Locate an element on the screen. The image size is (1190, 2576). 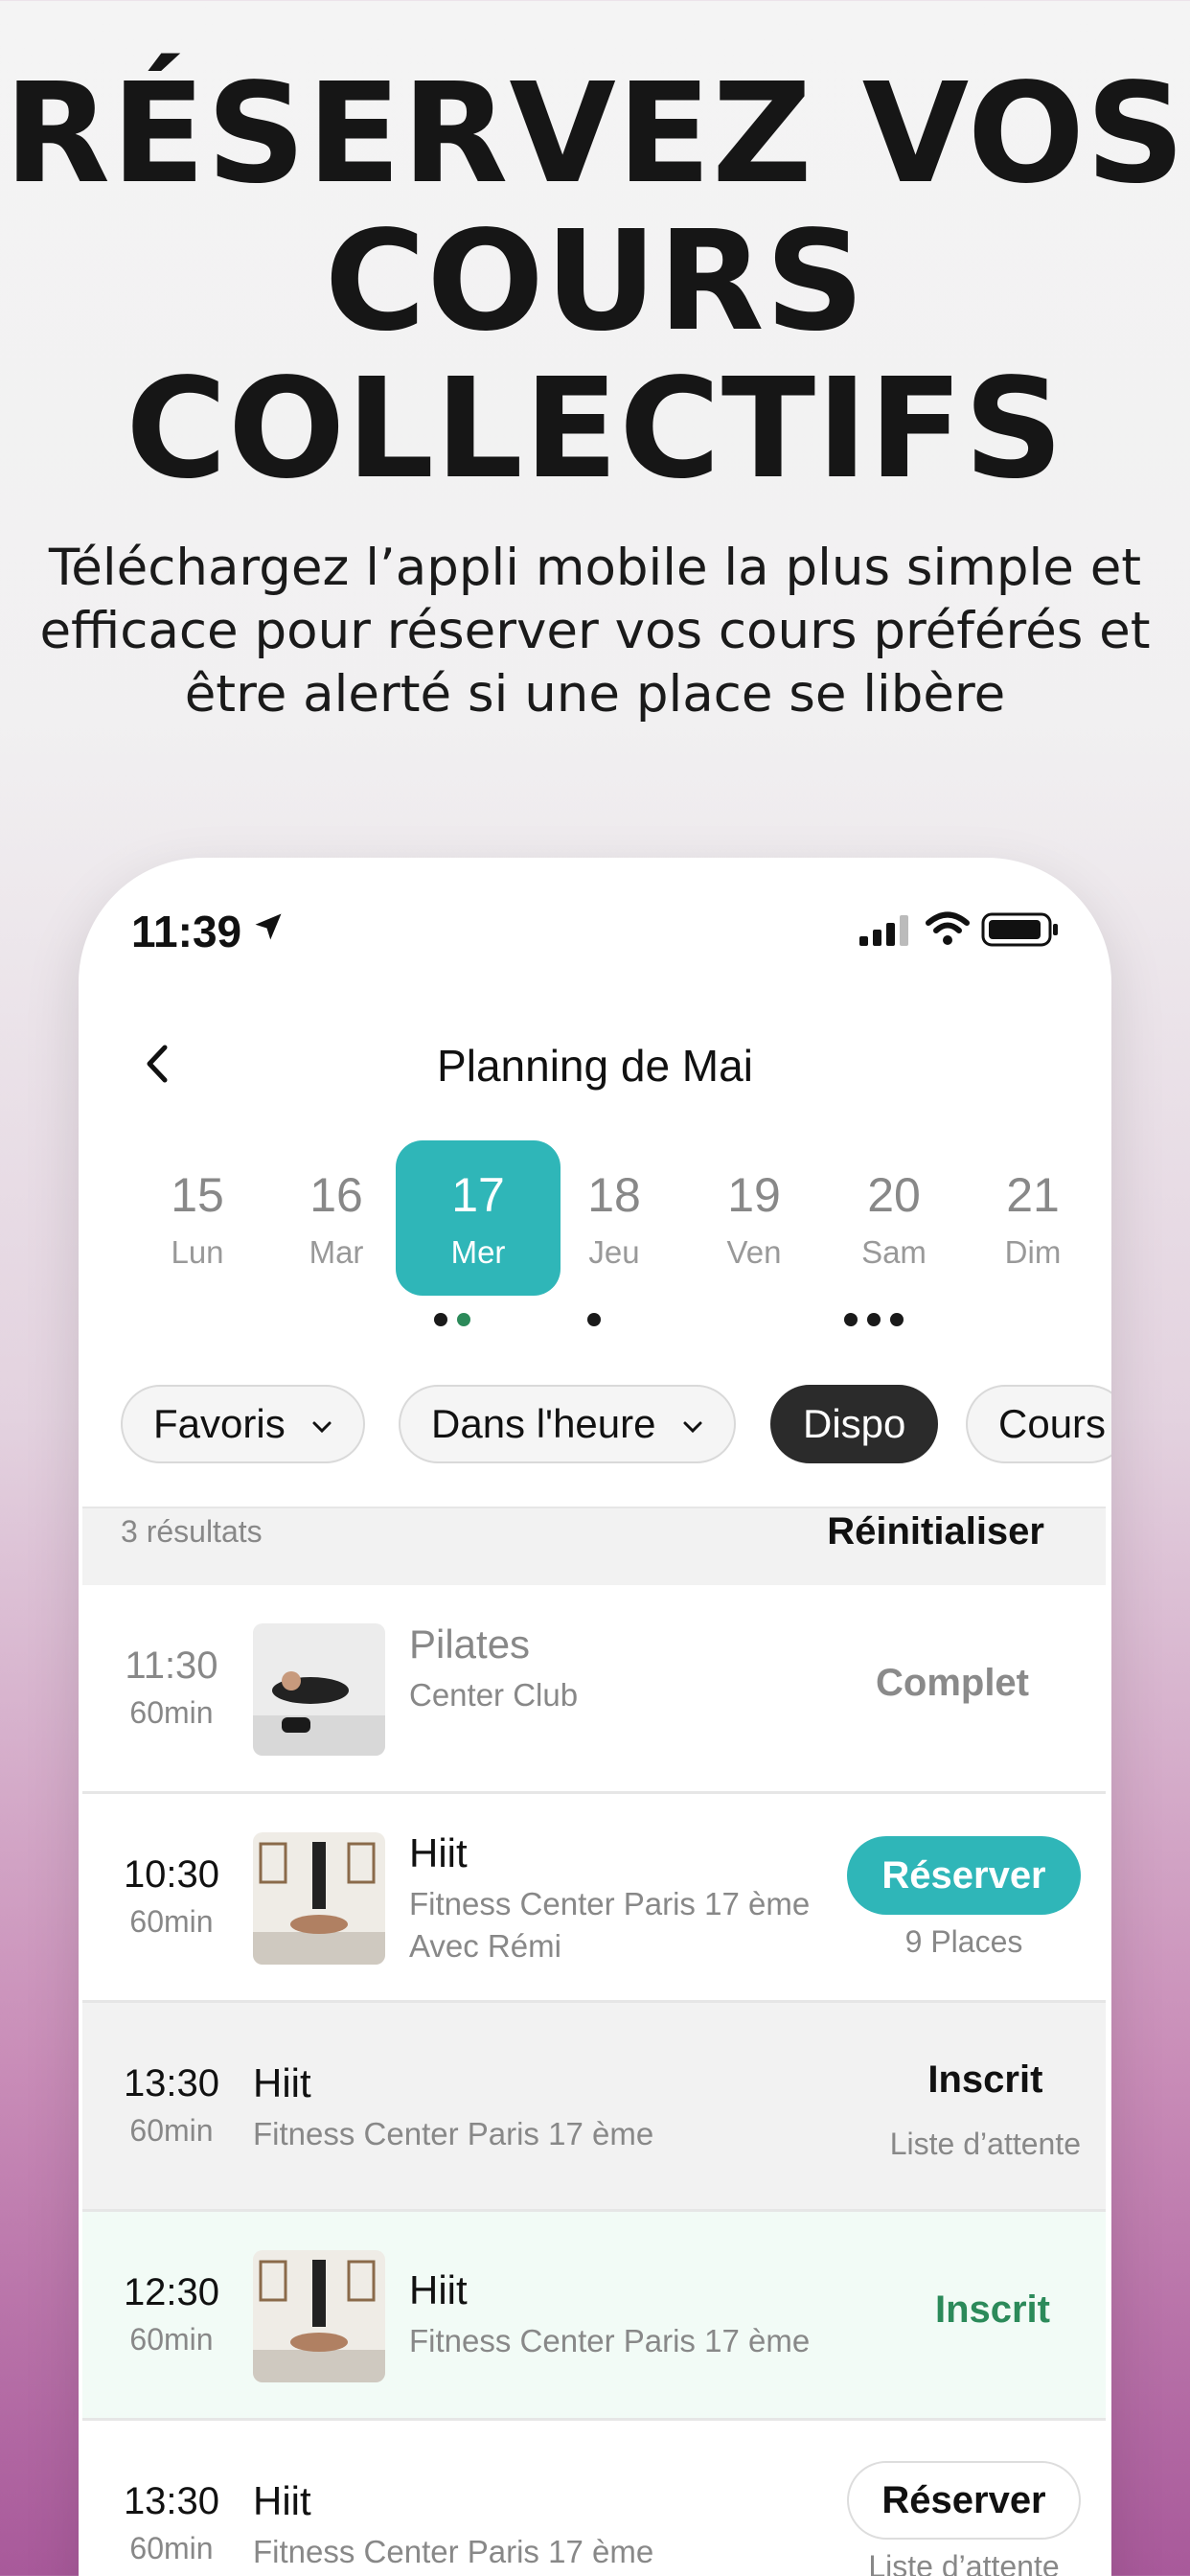
page-title: Planning de Mai is located at coordinates (595, 1066).